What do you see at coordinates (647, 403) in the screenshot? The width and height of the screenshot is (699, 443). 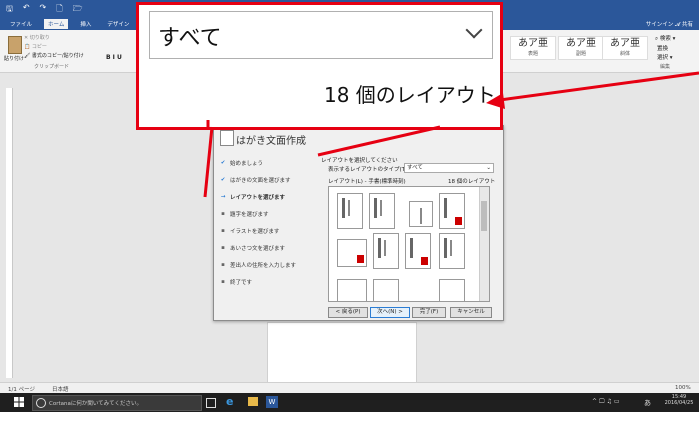 I see `ime-indicator: あ` at bounding box center [647, 403].